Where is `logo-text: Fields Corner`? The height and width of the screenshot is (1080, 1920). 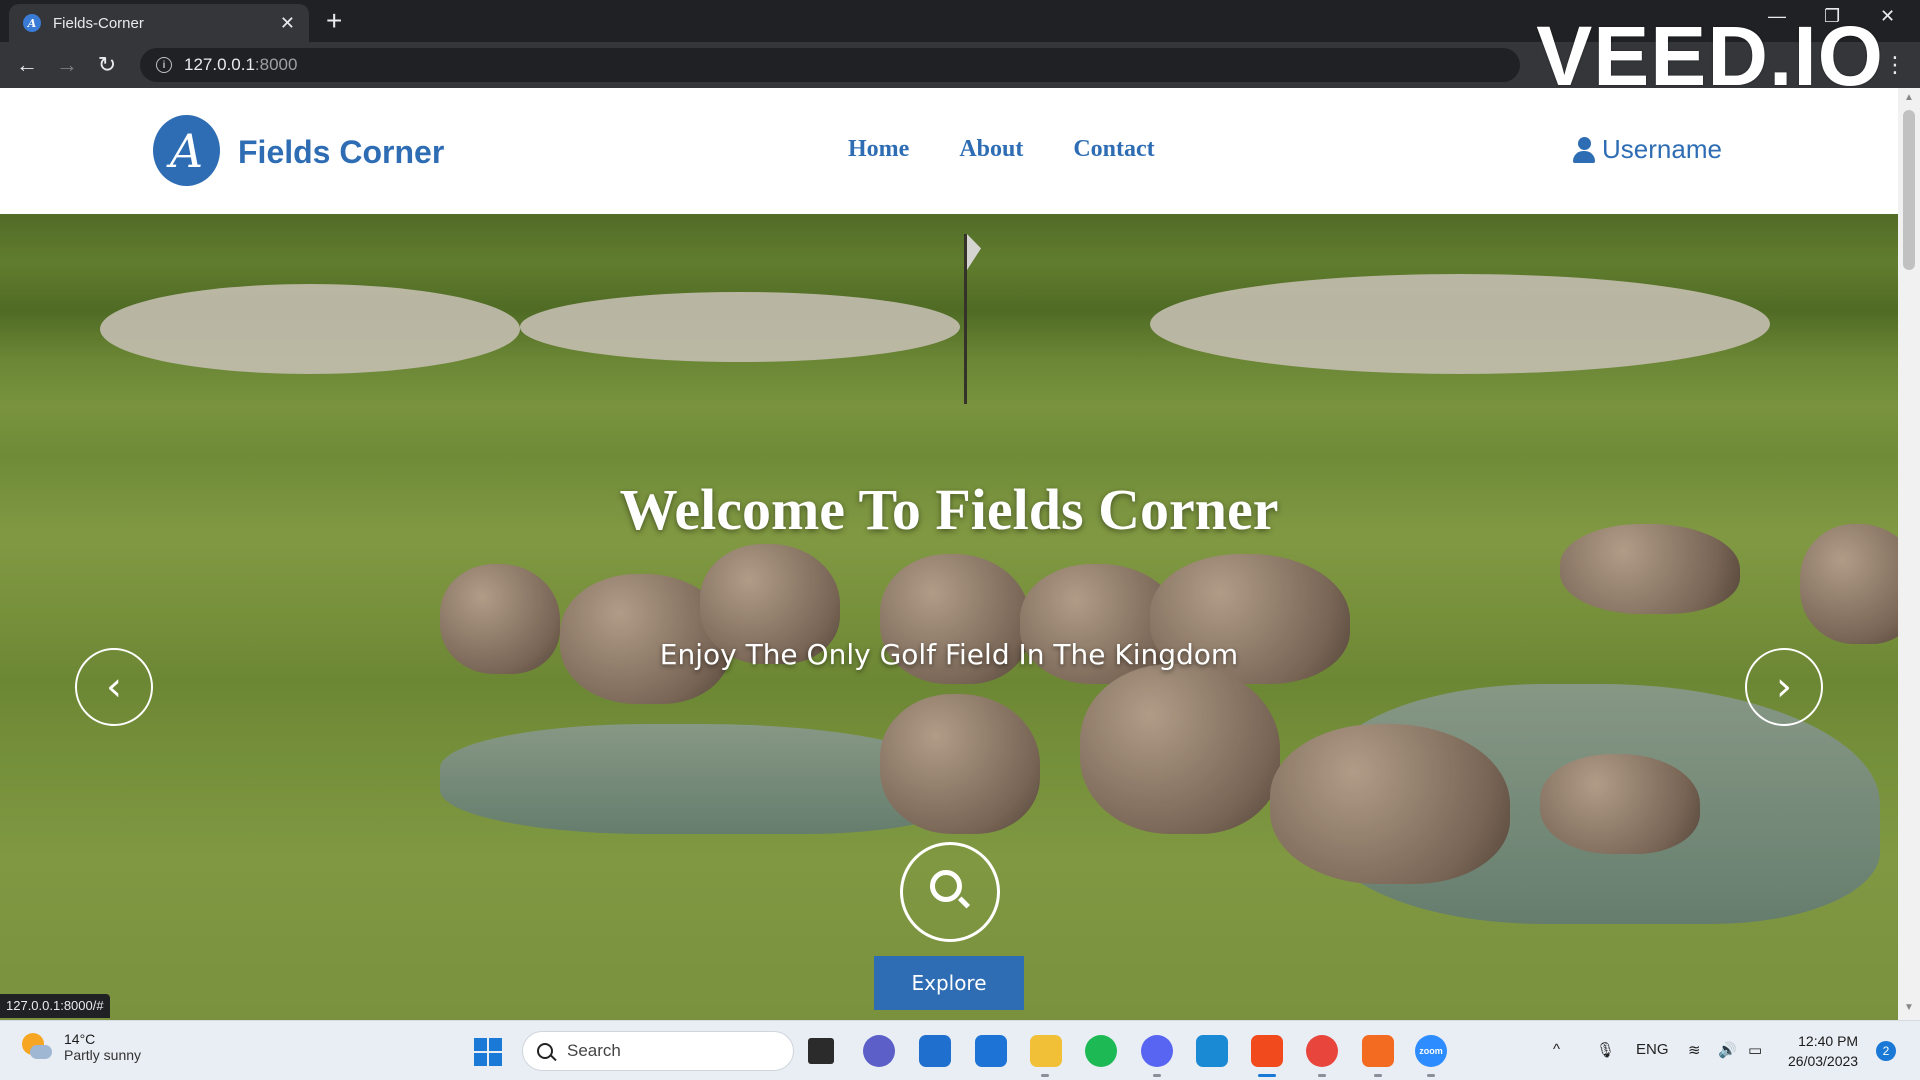 logo-text: Fields Corner is located at coordinates (341, 152).